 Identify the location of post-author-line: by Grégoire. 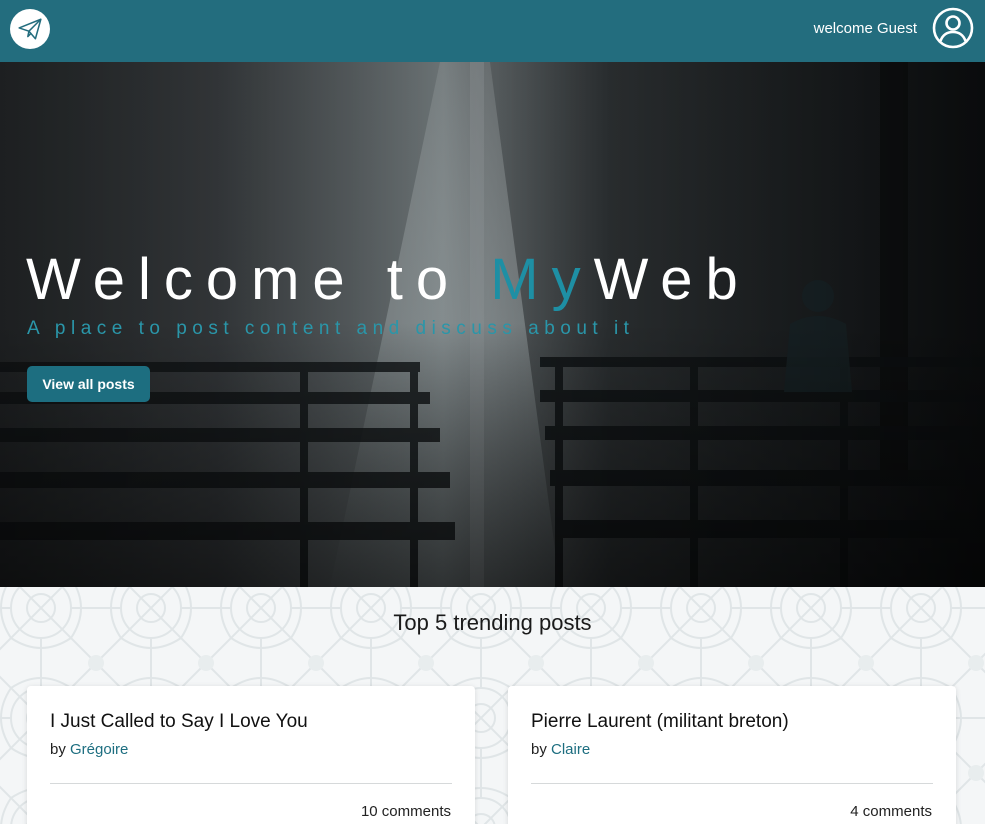
(89, 749).